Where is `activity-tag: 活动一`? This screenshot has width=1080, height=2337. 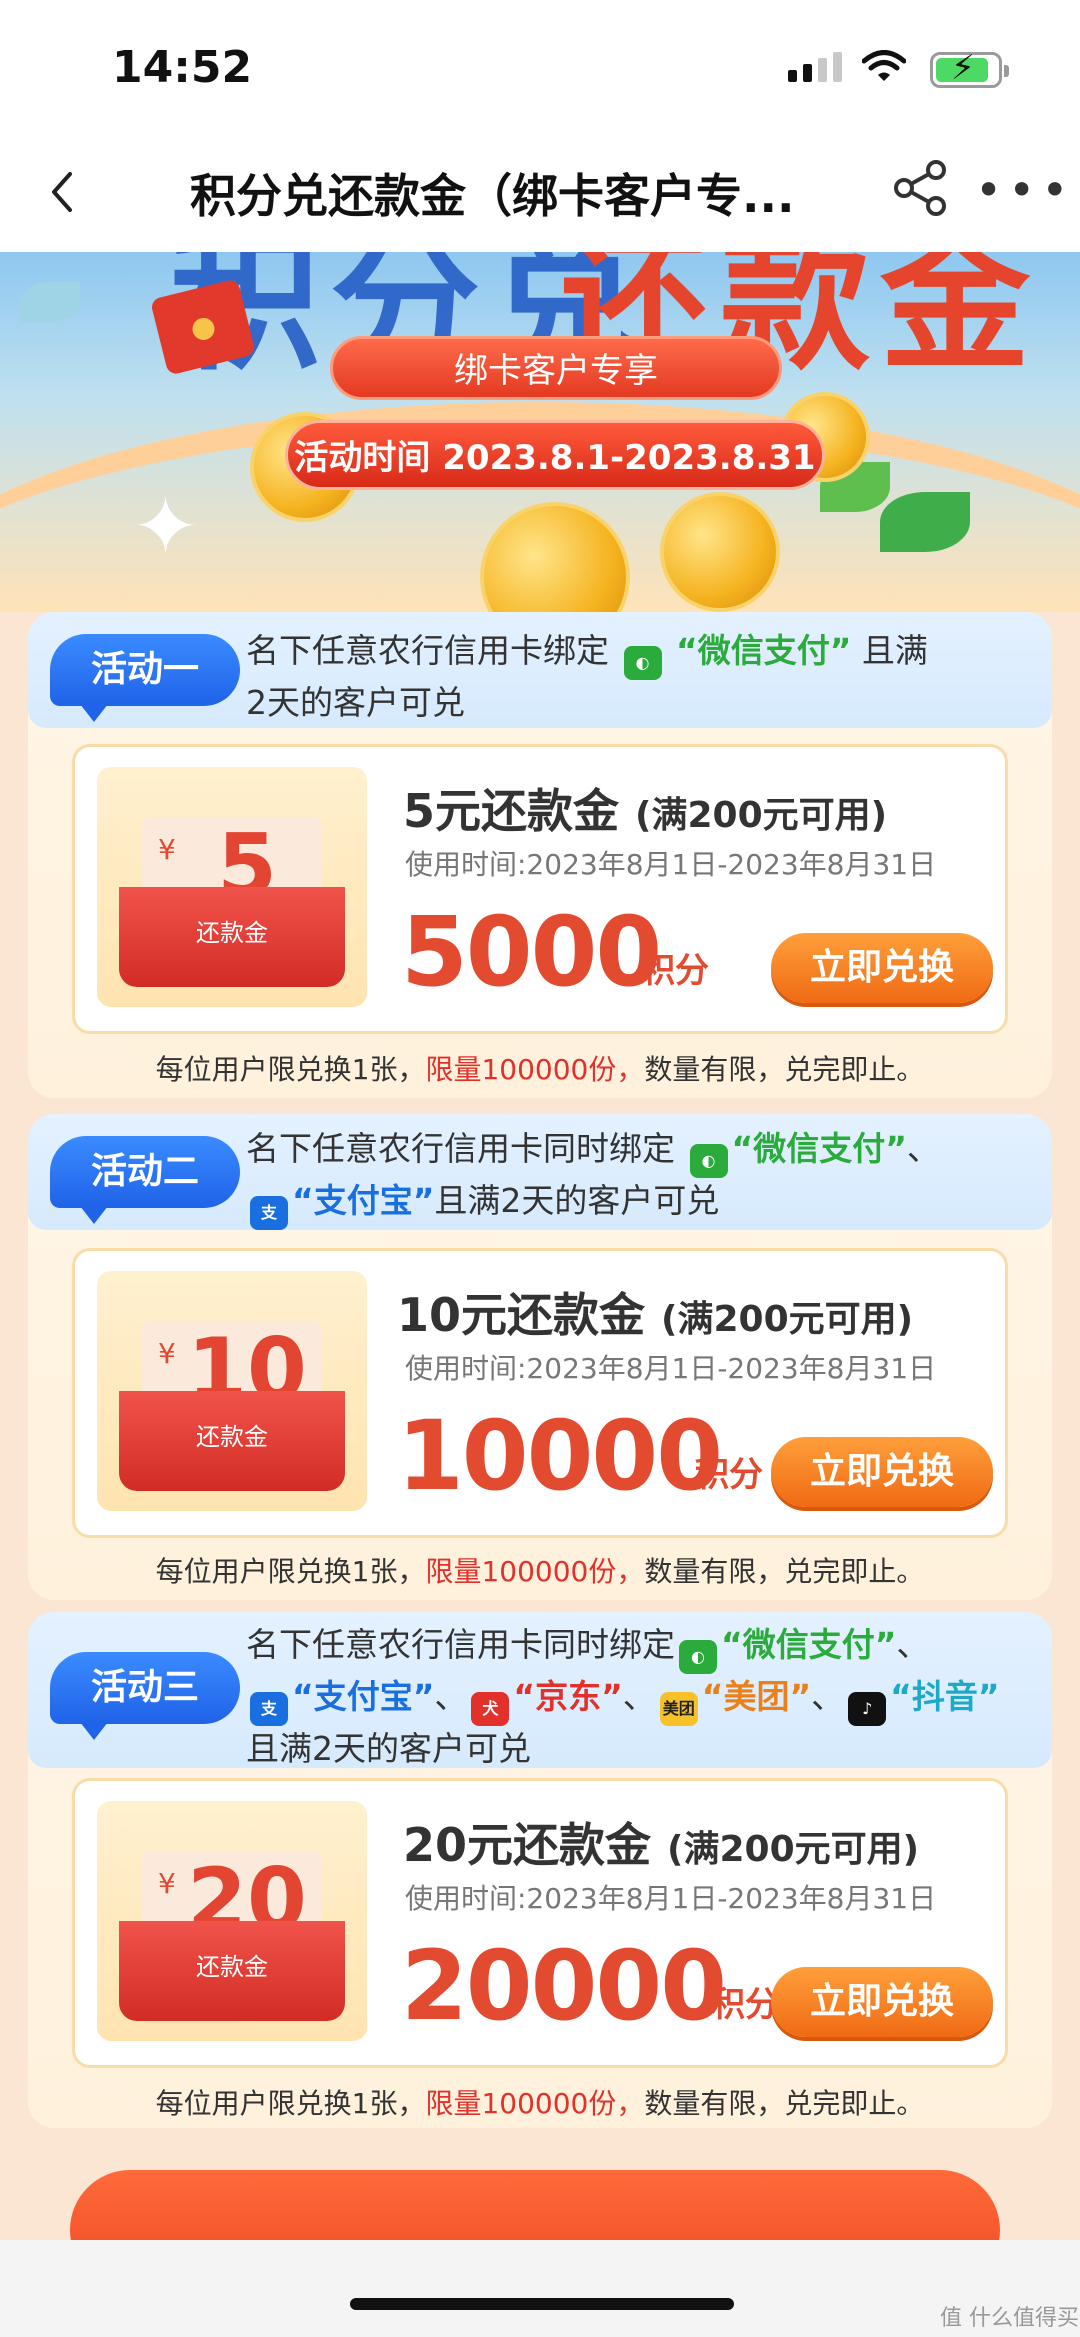
activity-tag: 活动一 is located at coordinates (145, 678).